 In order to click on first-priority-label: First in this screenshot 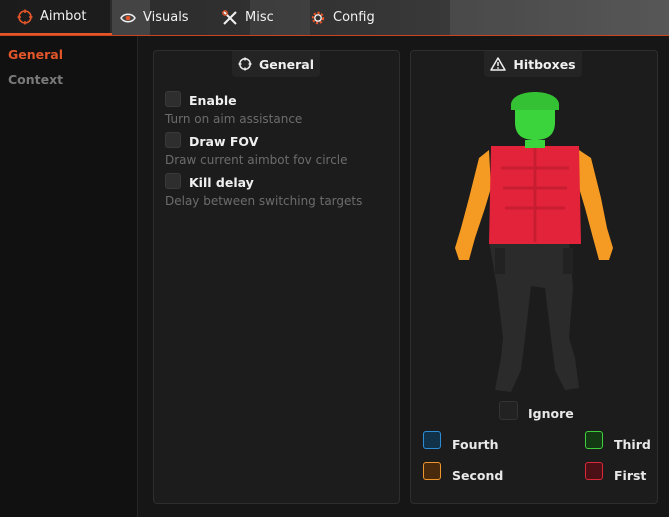, I will do `click(630, 475)`.